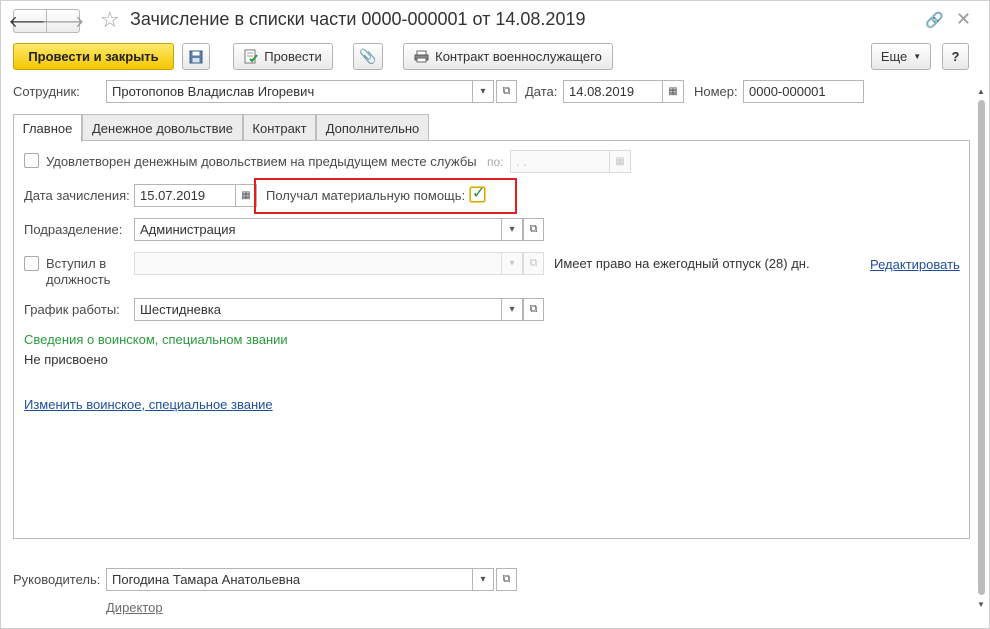  What do you see at coordinates (560, 161) in the screenshot?
I see `po-date-field: . .` at bounding box center [560, 161].